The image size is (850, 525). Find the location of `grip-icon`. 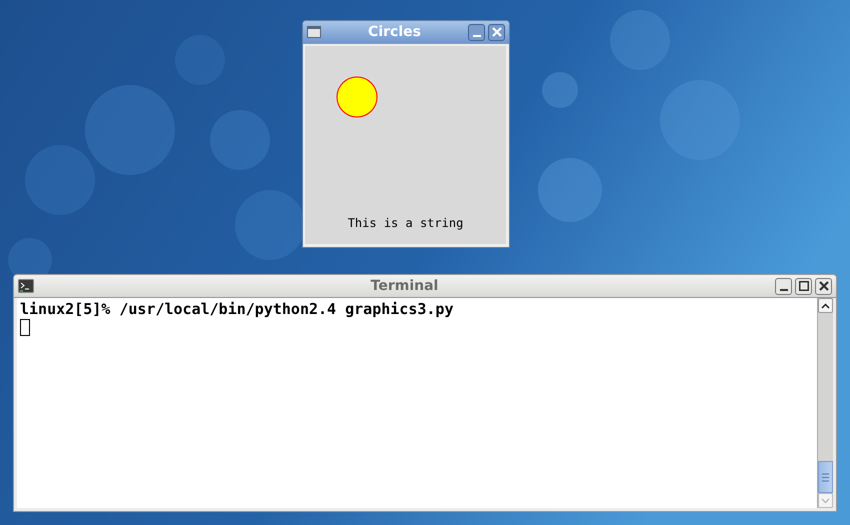

grip-icon is located at coordinates (825, 477).